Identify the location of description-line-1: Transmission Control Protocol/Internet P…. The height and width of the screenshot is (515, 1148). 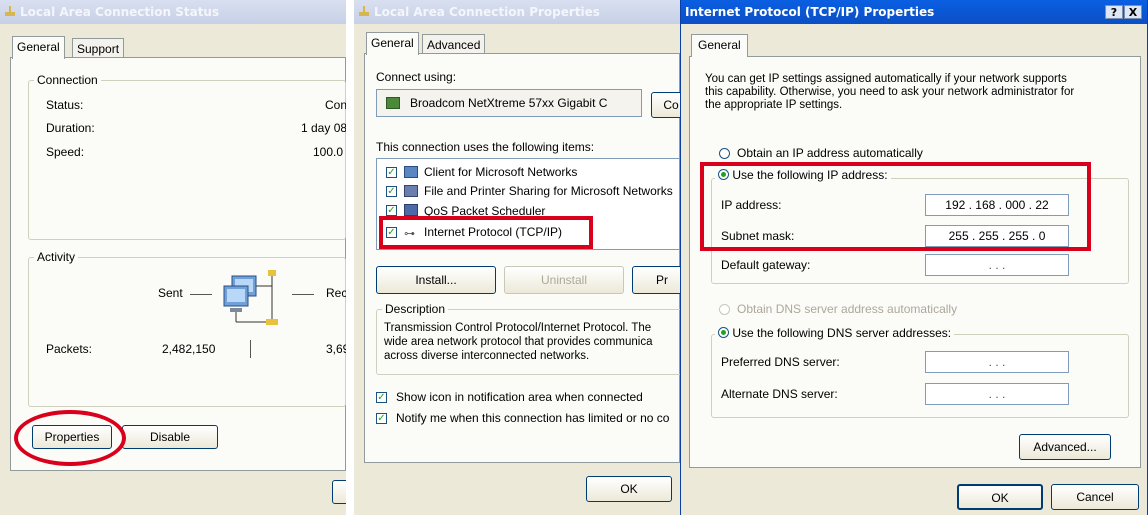
(518, 328).